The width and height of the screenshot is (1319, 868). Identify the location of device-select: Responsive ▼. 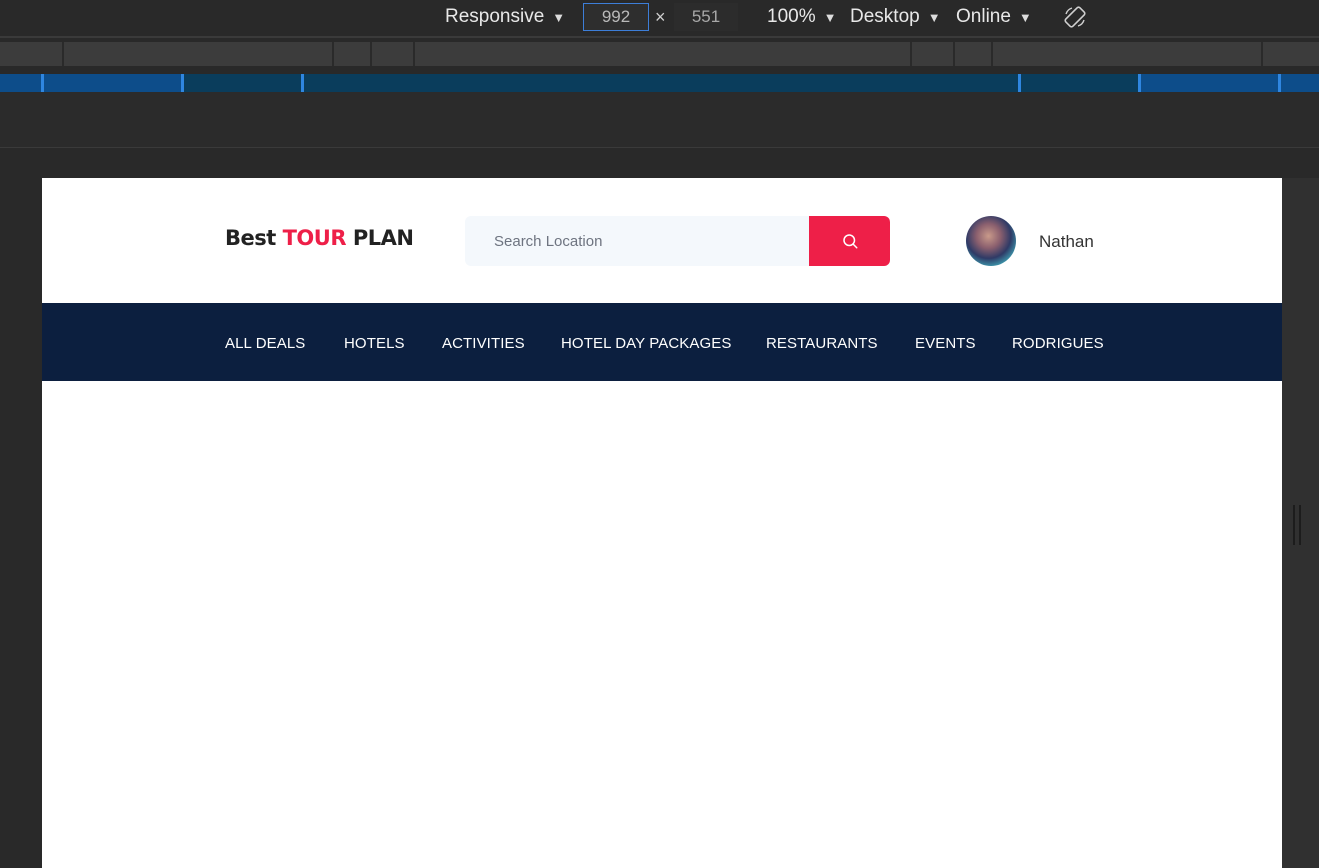
(505, 17).